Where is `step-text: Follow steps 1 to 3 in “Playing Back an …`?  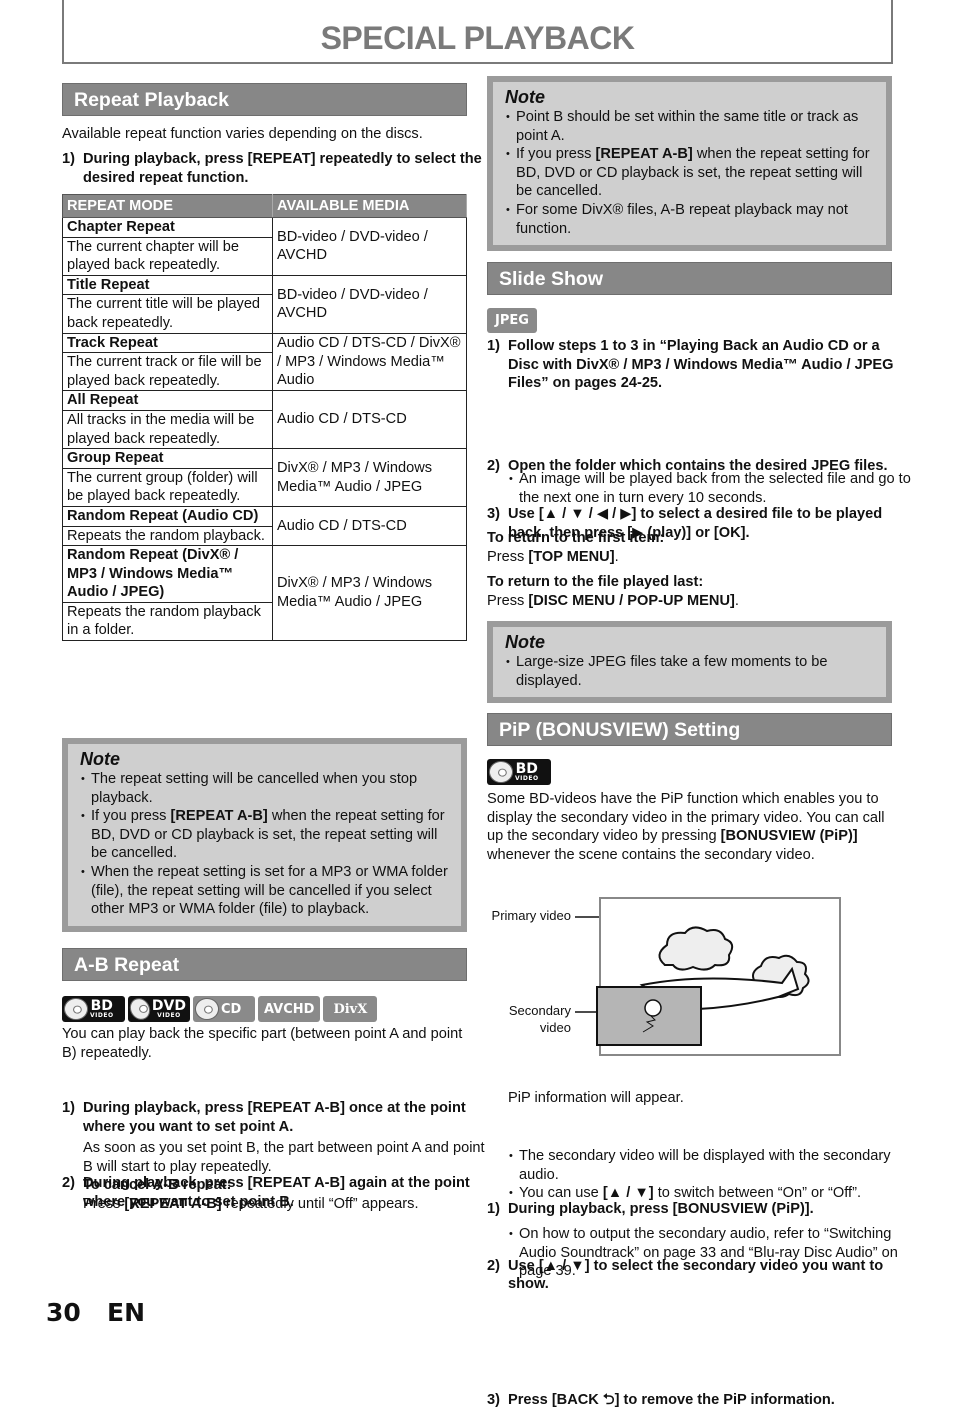
step-text: Follow steps 1 to 3 in “Playing Back an … is located at coordinates (701, 365).